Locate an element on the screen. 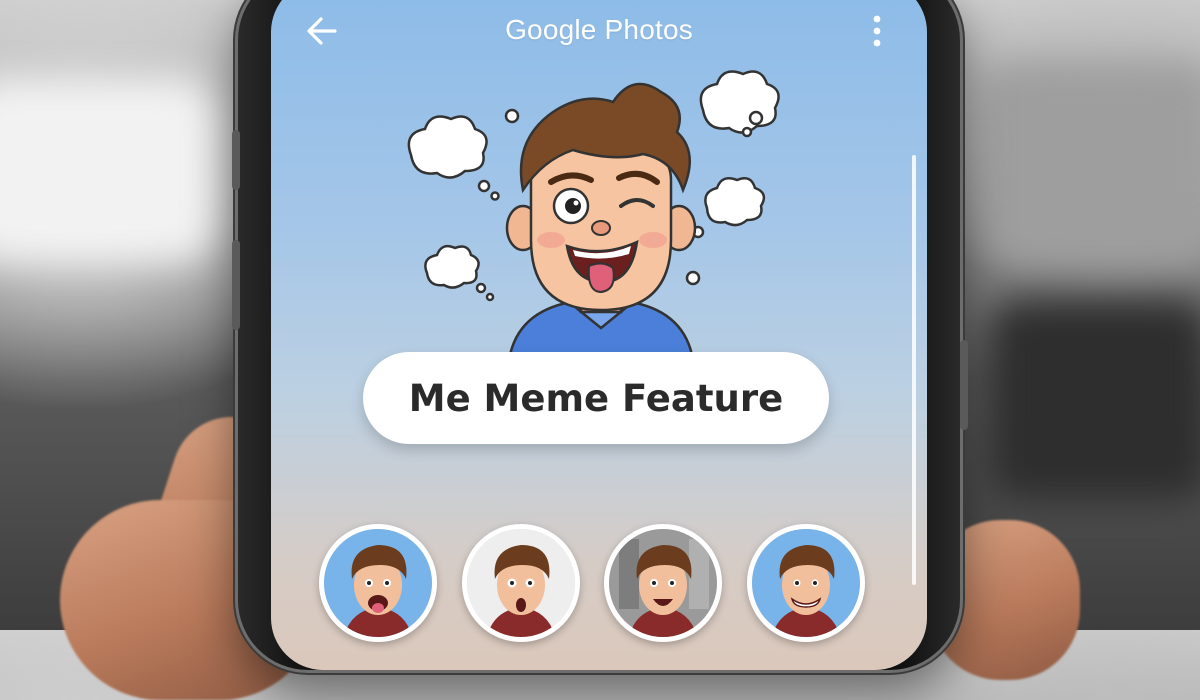 This screenshot has height=700, width=1200. feature-title-pill: Me Meme Feature is located at coordinates (596, 398).